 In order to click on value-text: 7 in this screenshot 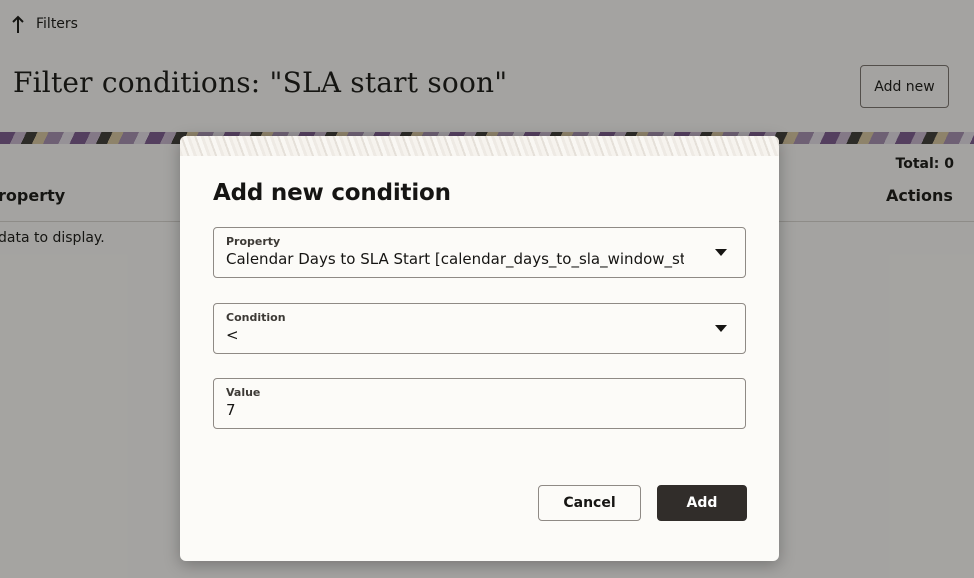, I will do `click(455, 410)`.